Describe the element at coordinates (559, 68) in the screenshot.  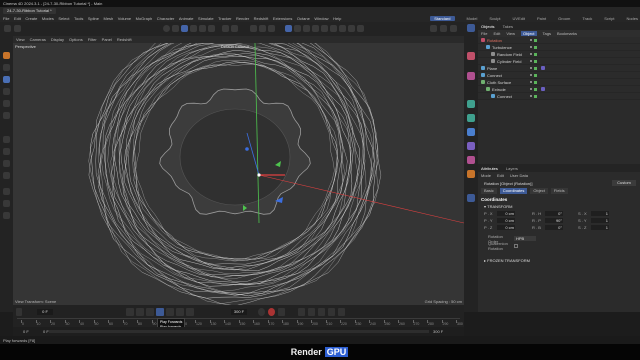
I see `object-row: Plane` at that location.